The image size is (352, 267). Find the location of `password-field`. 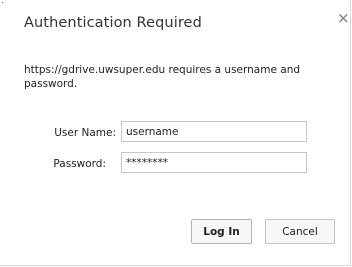

password-field is located at coordinates (214, 162).